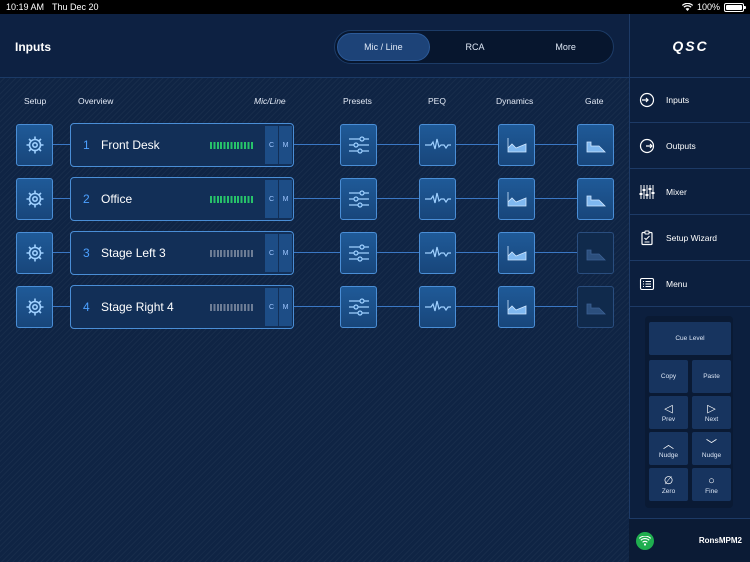 Image resolution: width=750 pixels, height=562 pixels. What do you see at coordinates (668, 484) in the screenshot?
I see `zero-button: ∅ Zero` at bounding box center [668, 484].